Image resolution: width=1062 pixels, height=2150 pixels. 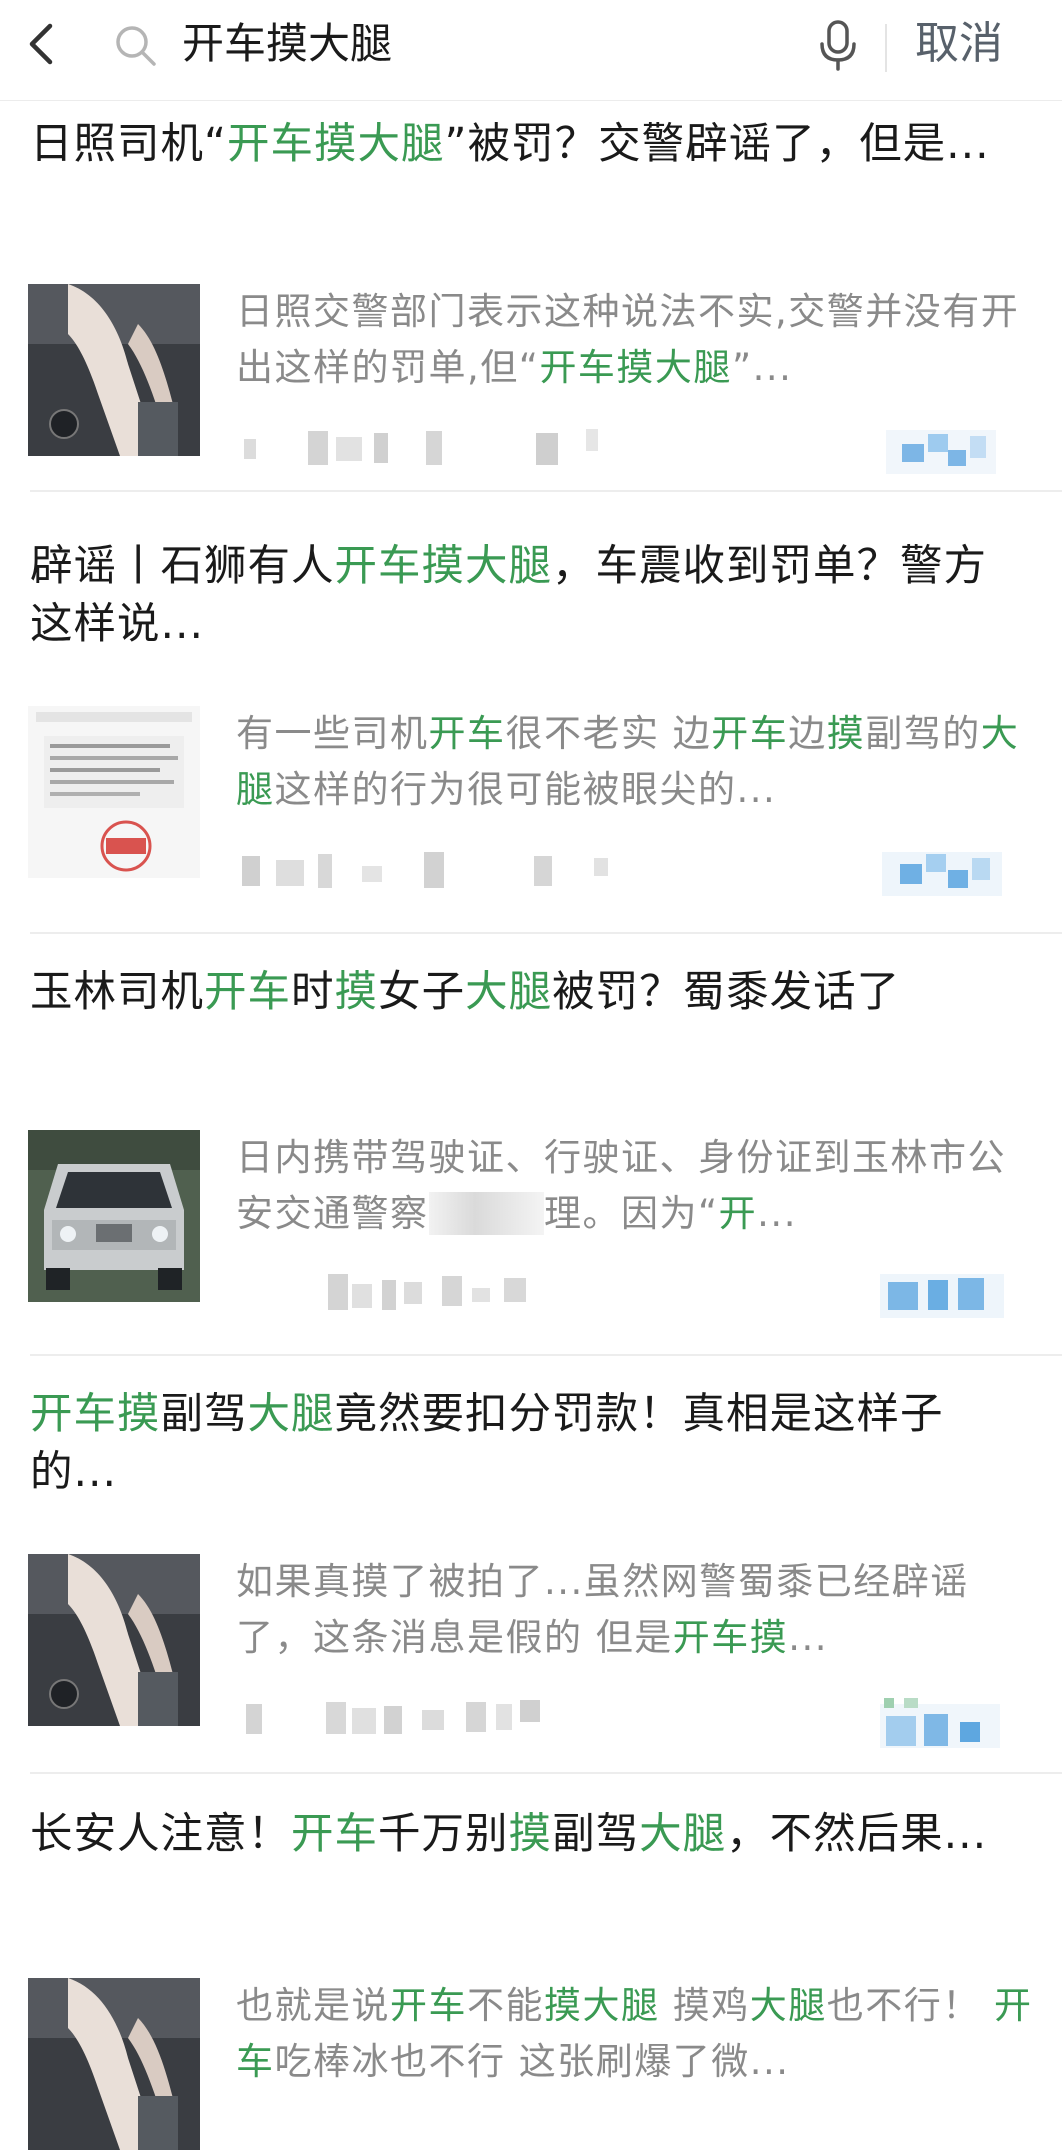 What do you see at coordinates (117, 992) in the screenshot?
I see `title-text: 玉林司机` at bounding box center [117, 992].